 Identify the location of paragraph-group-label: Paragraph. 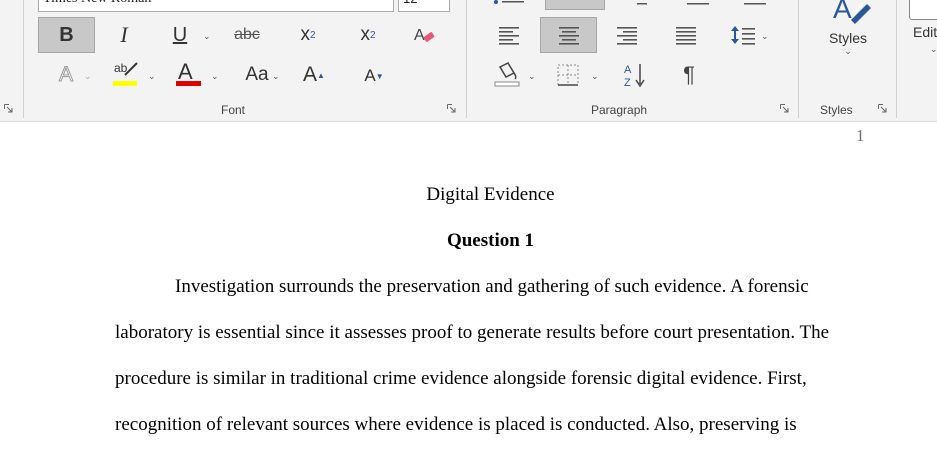
(619, 110).